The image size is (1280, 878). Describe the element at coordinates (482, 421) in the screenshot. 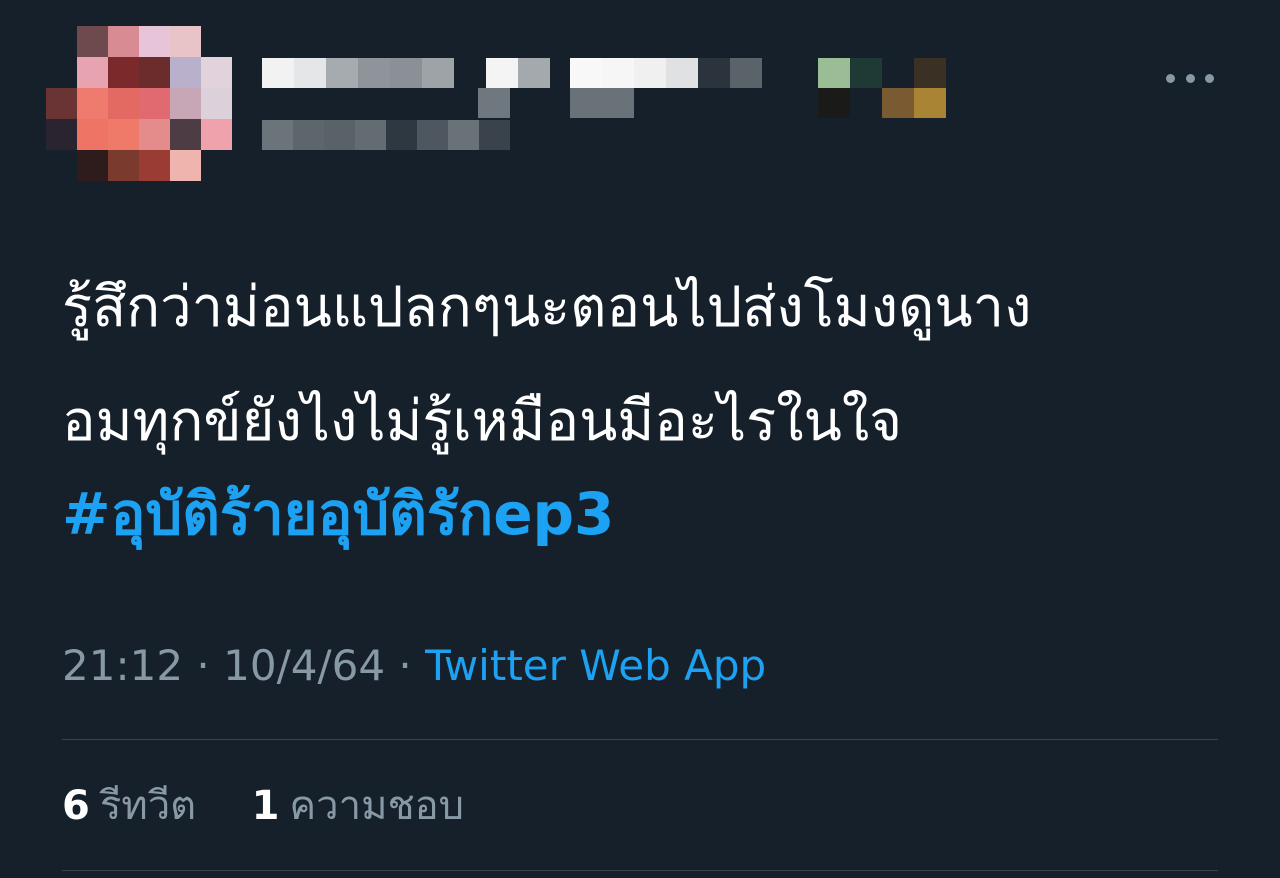

I see `tweet-text-line: อมทุกข์ยังไงไม่รู้เหมือนมีอะไรในใจ` at that location.